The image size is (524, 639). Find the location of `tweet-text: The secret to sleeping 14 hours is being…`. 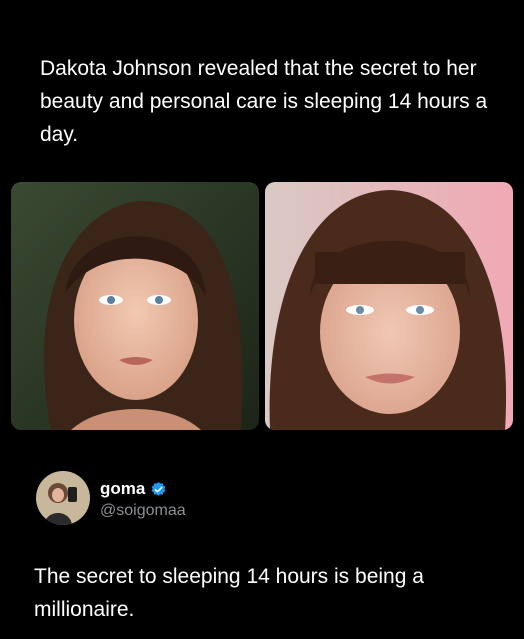

tweet-text: The secret to sleeping 14 hours is being… is located at coordinates (229, 593).